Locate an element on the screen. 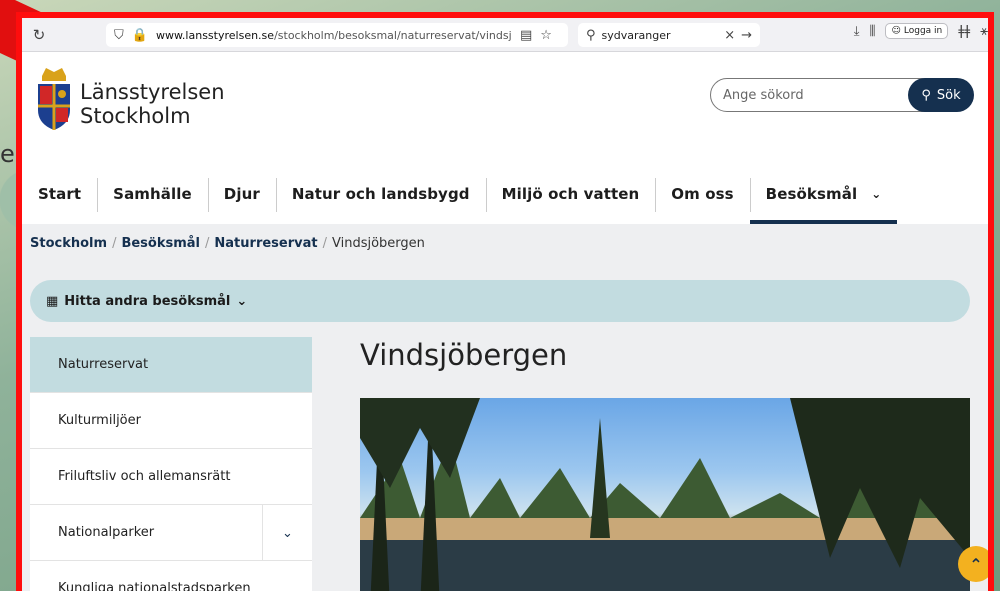  sidebar-item-label: Nationalparker is located at coordinates (106, 532).